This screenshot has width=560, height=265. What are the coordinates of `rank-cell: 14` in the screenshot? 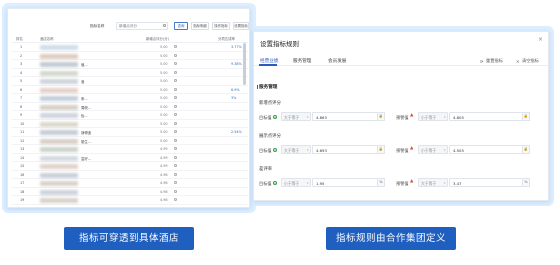 It's located at (22, 157).